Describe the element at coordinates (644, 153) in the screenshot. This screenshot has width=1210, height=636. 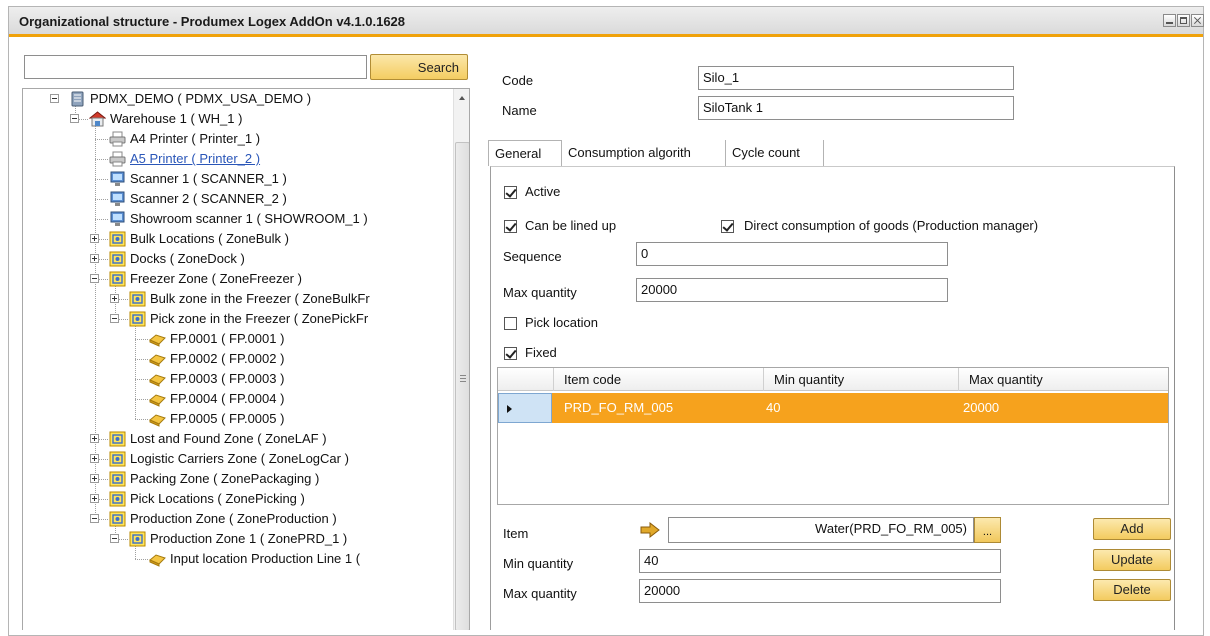
I see `tab-consumption-algorithm: Consumption algorith` at that location.